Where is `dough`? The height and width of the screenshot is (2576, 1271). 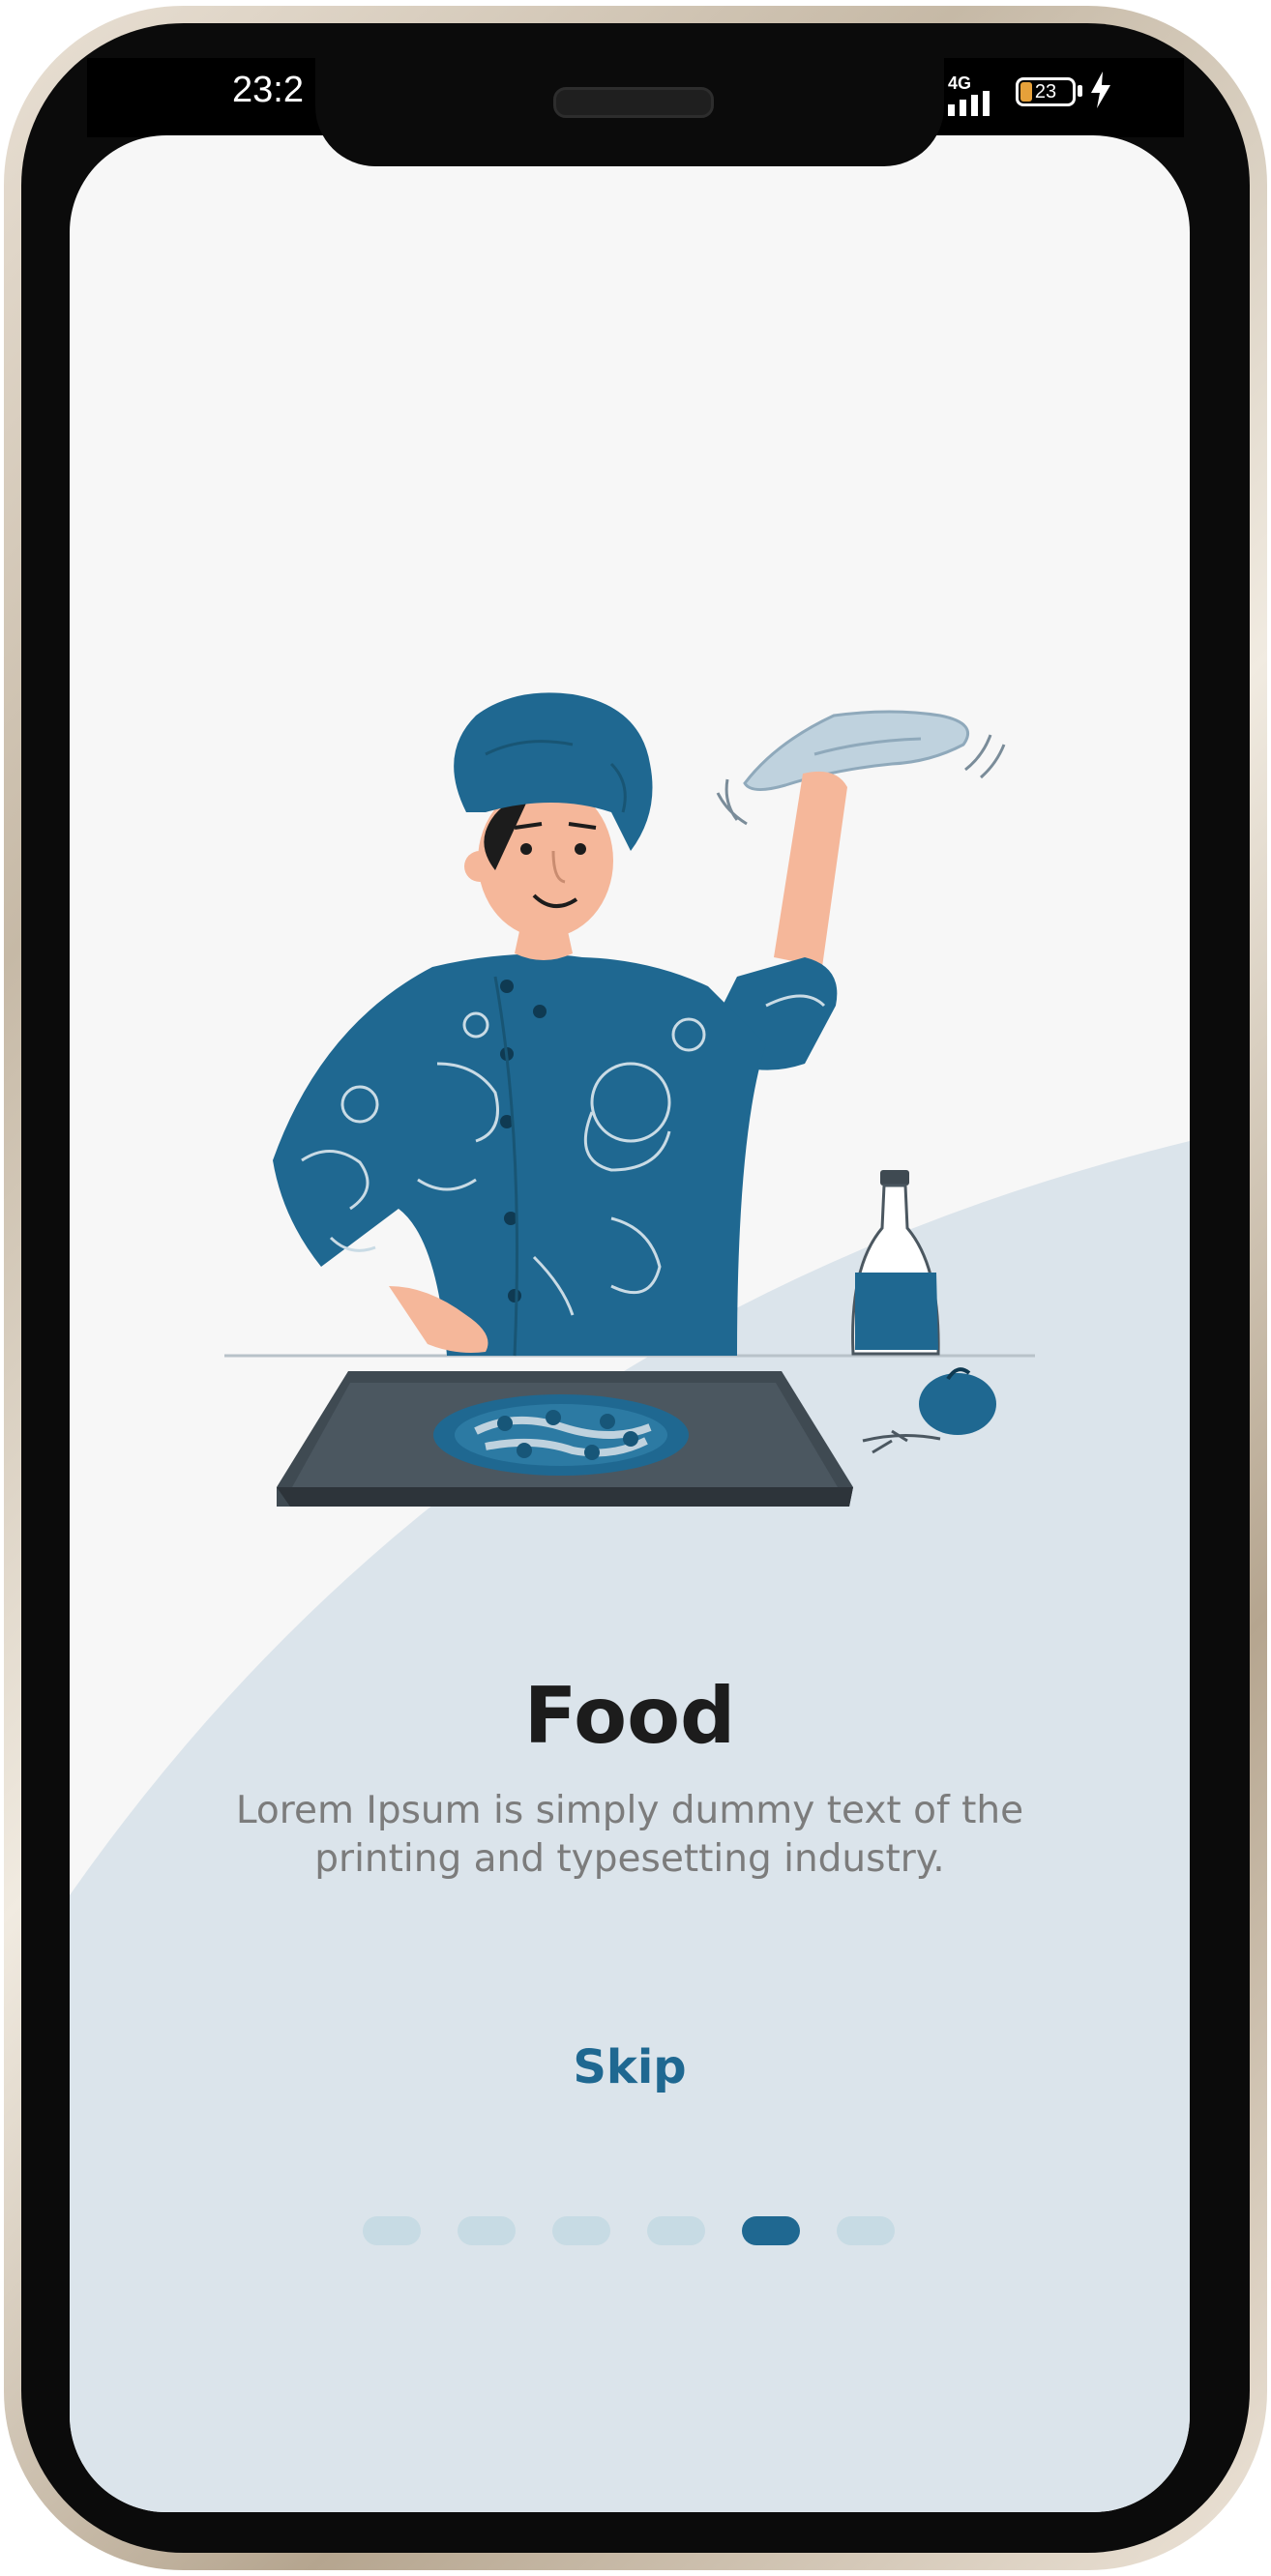
dough is located at coordinates (856, 750).